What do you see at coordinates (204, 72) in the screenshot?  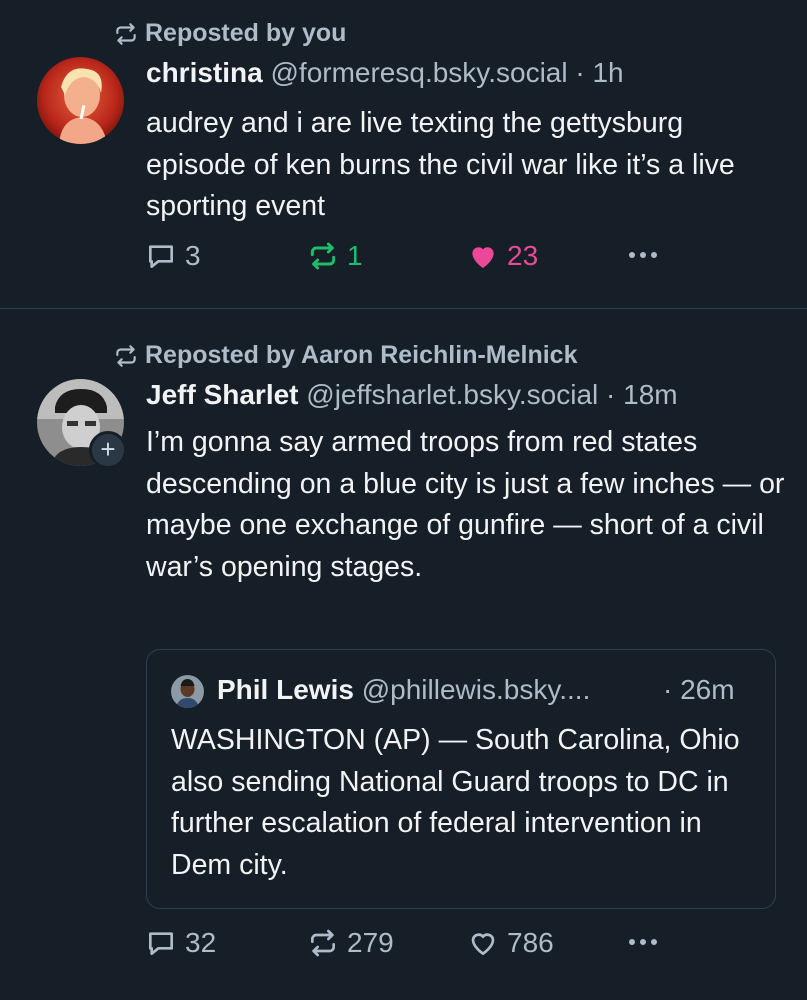 I see `author-name: christina` at bounding box center [204, 72].